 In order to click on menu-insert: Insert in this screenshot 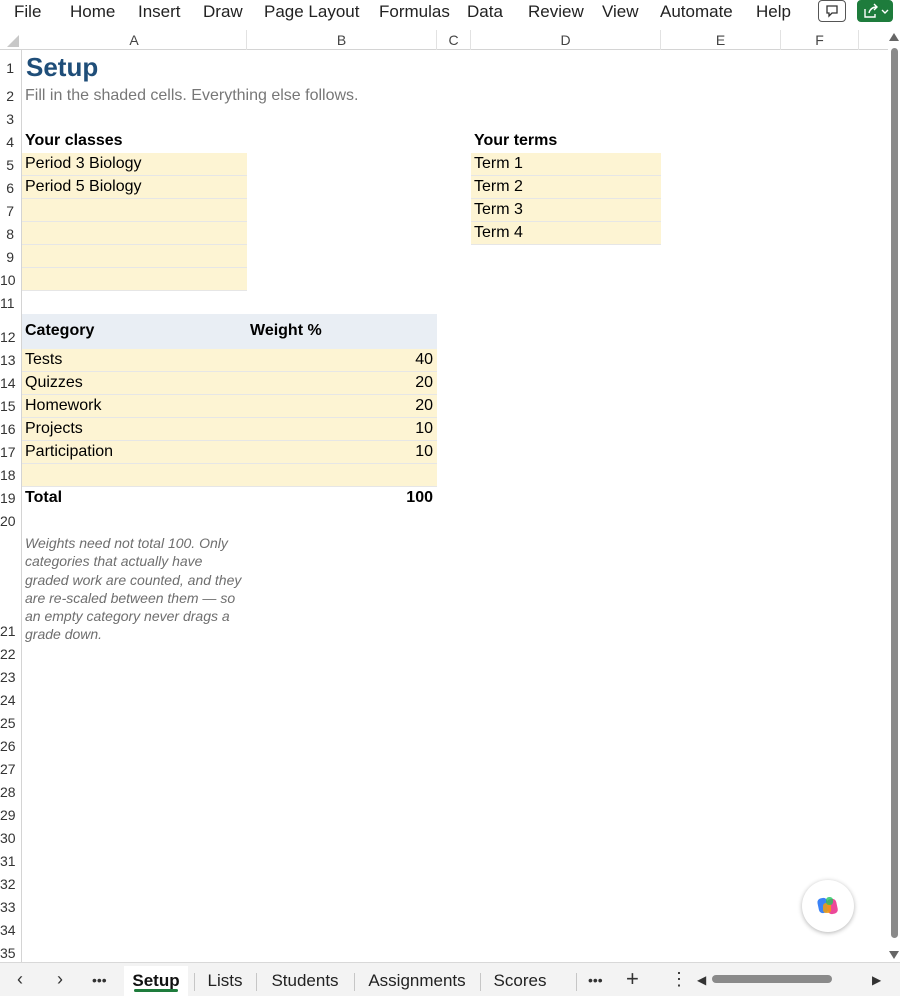, I will do `click(159, 12)`.